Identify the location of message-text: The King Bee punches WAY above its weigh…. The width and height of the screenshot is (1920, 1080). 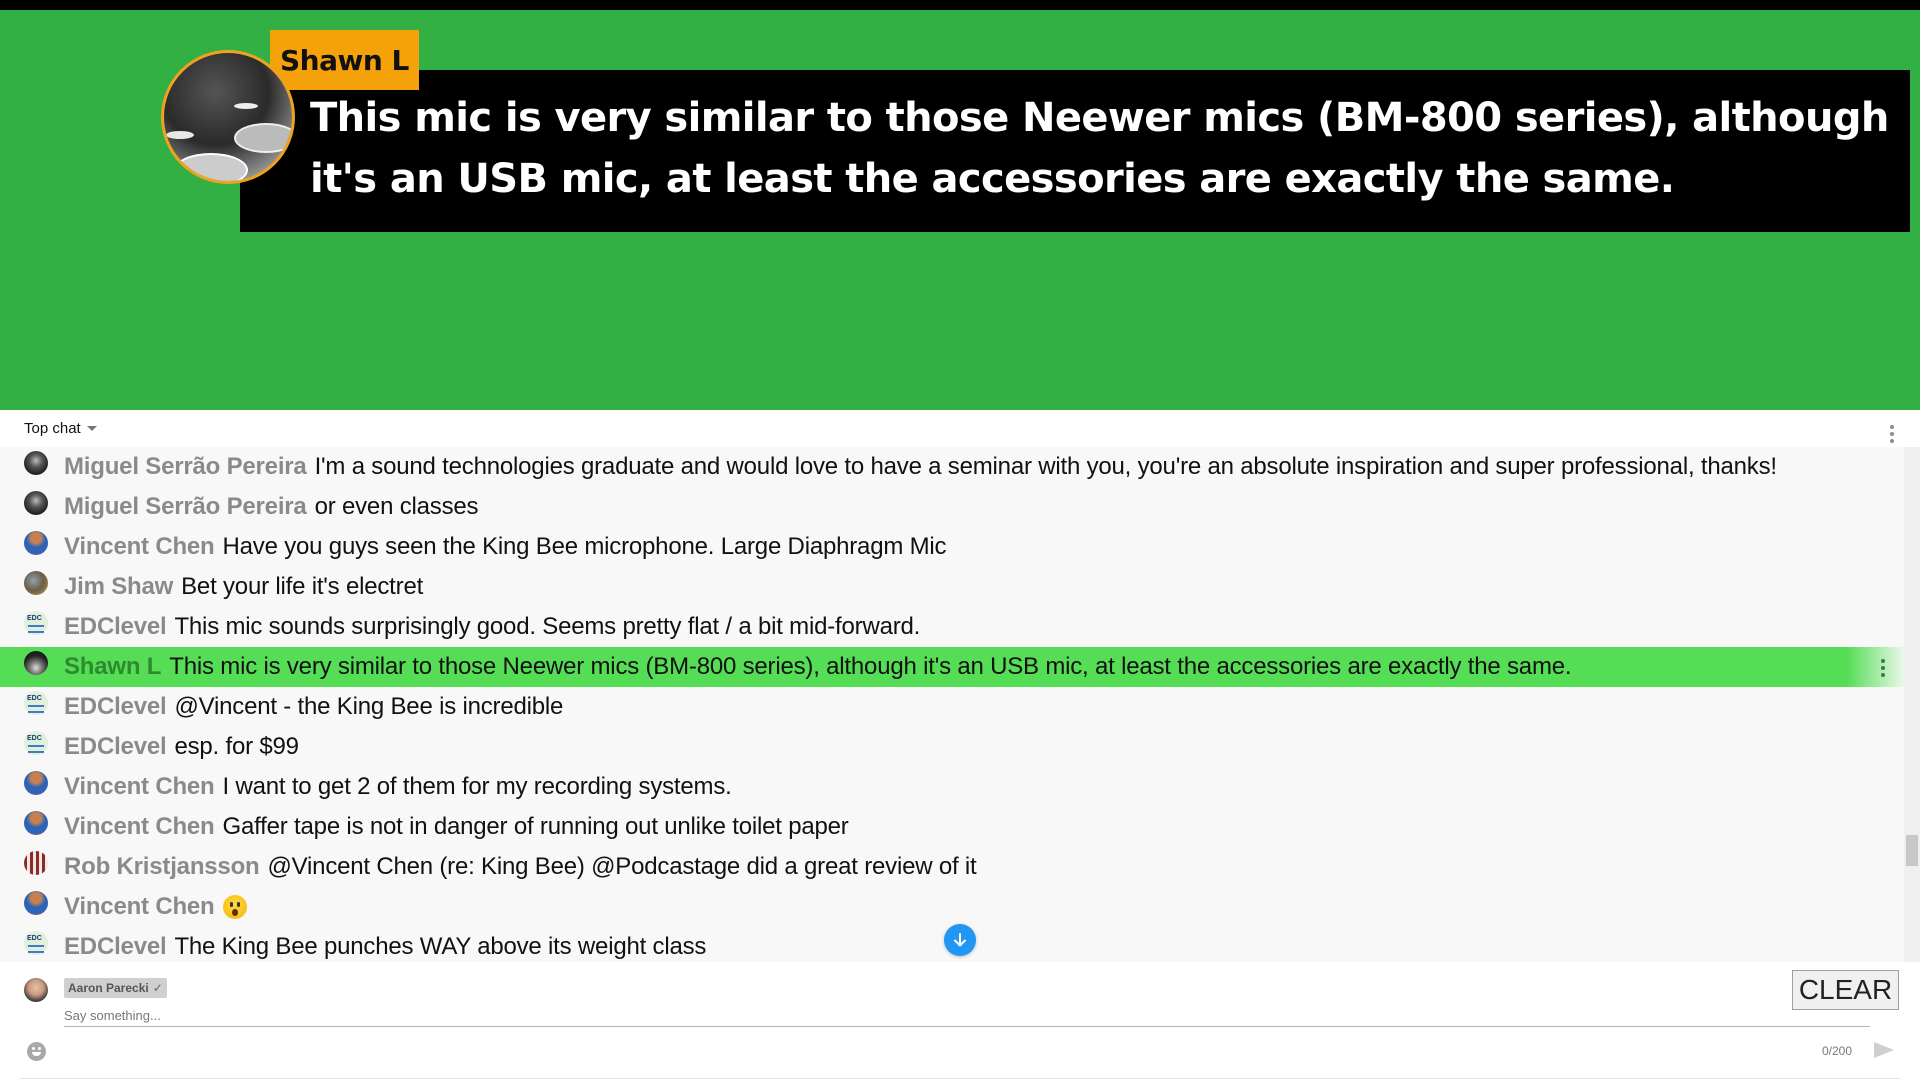
(440, 946).